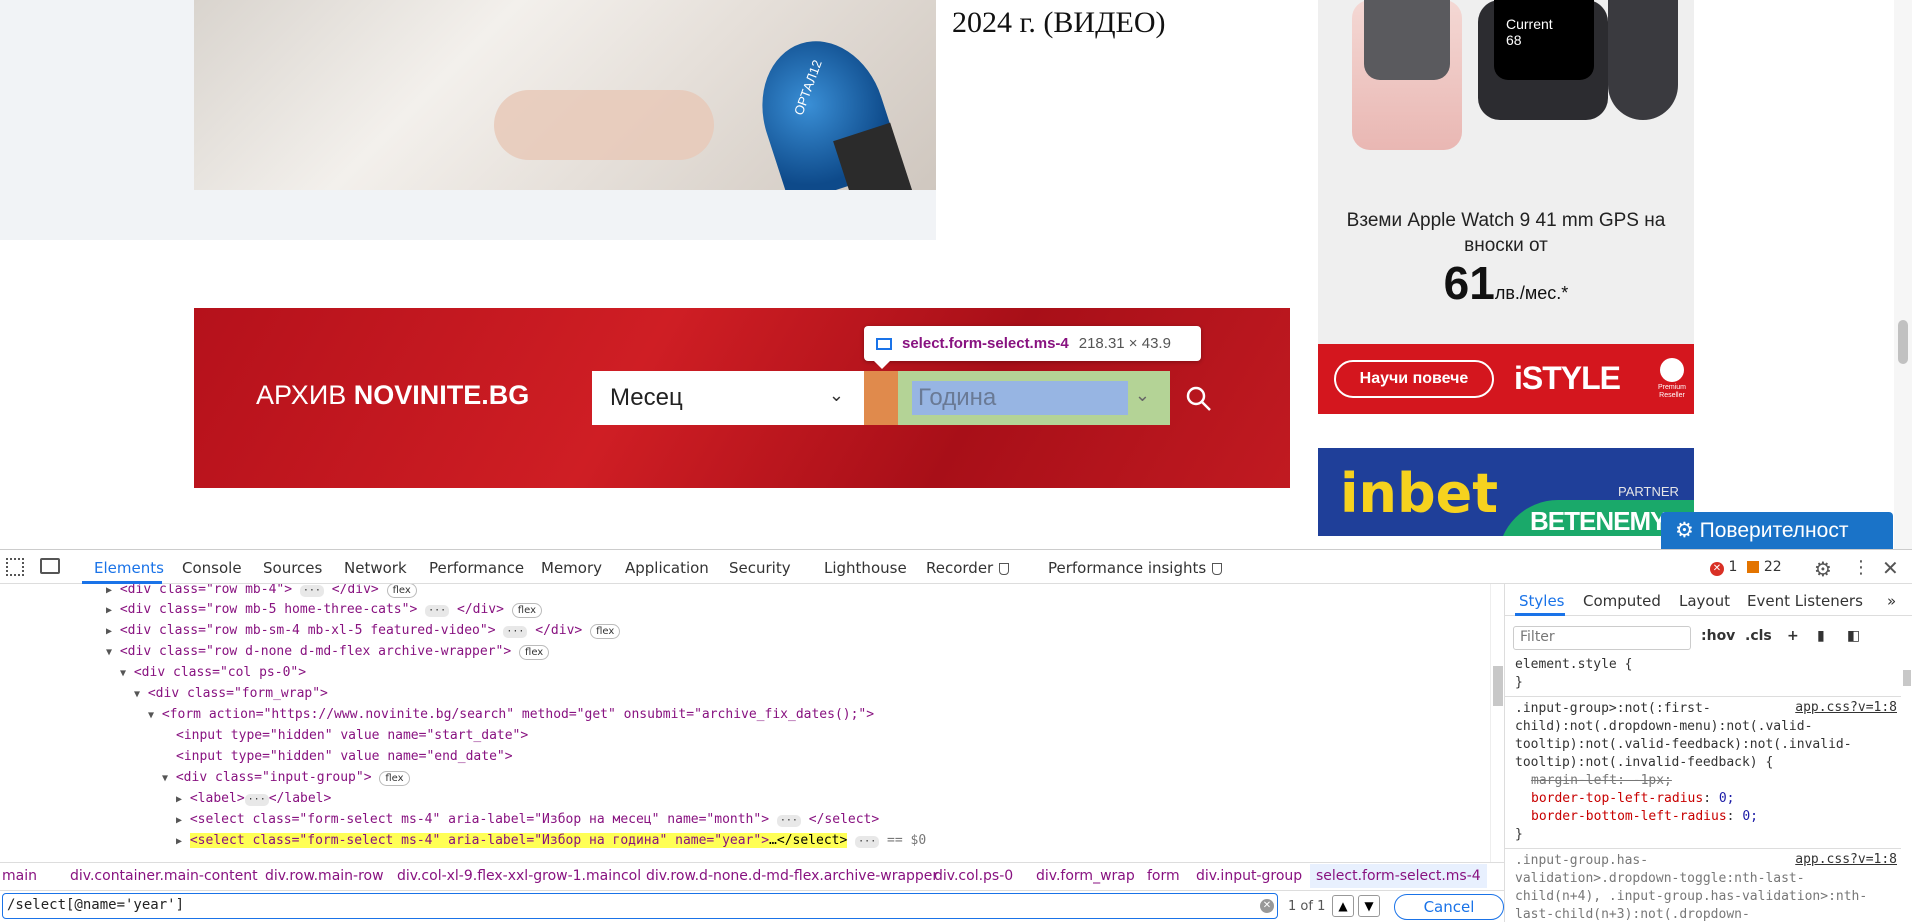  What do you see at coordinates (760, 568) in the screenshot?
I see `tab-security: Security` at bounding box center [760, 568].